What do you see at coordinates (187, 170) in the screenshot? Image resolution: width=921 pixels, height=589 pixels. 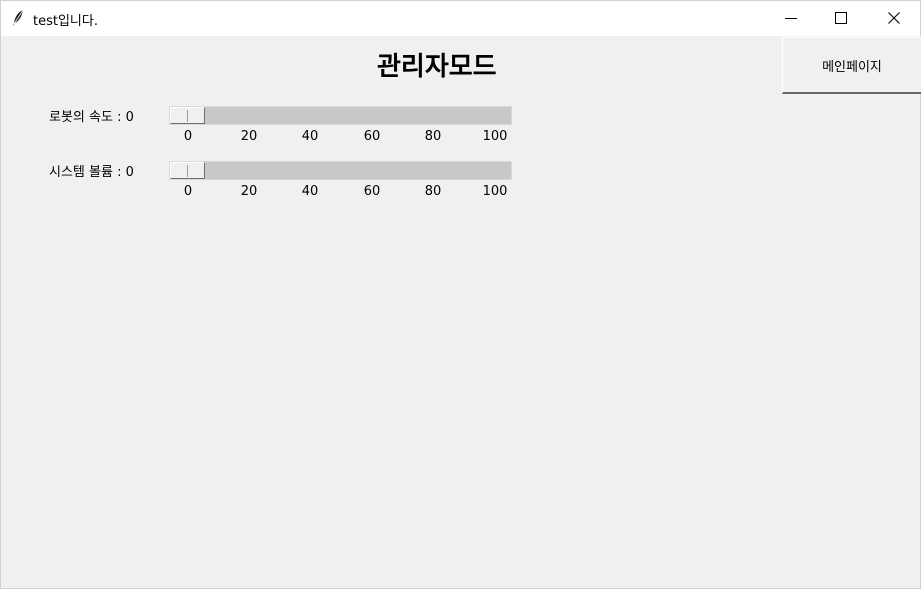 I see `system-volume-slider-thumb` at bounding box center [187, 170].